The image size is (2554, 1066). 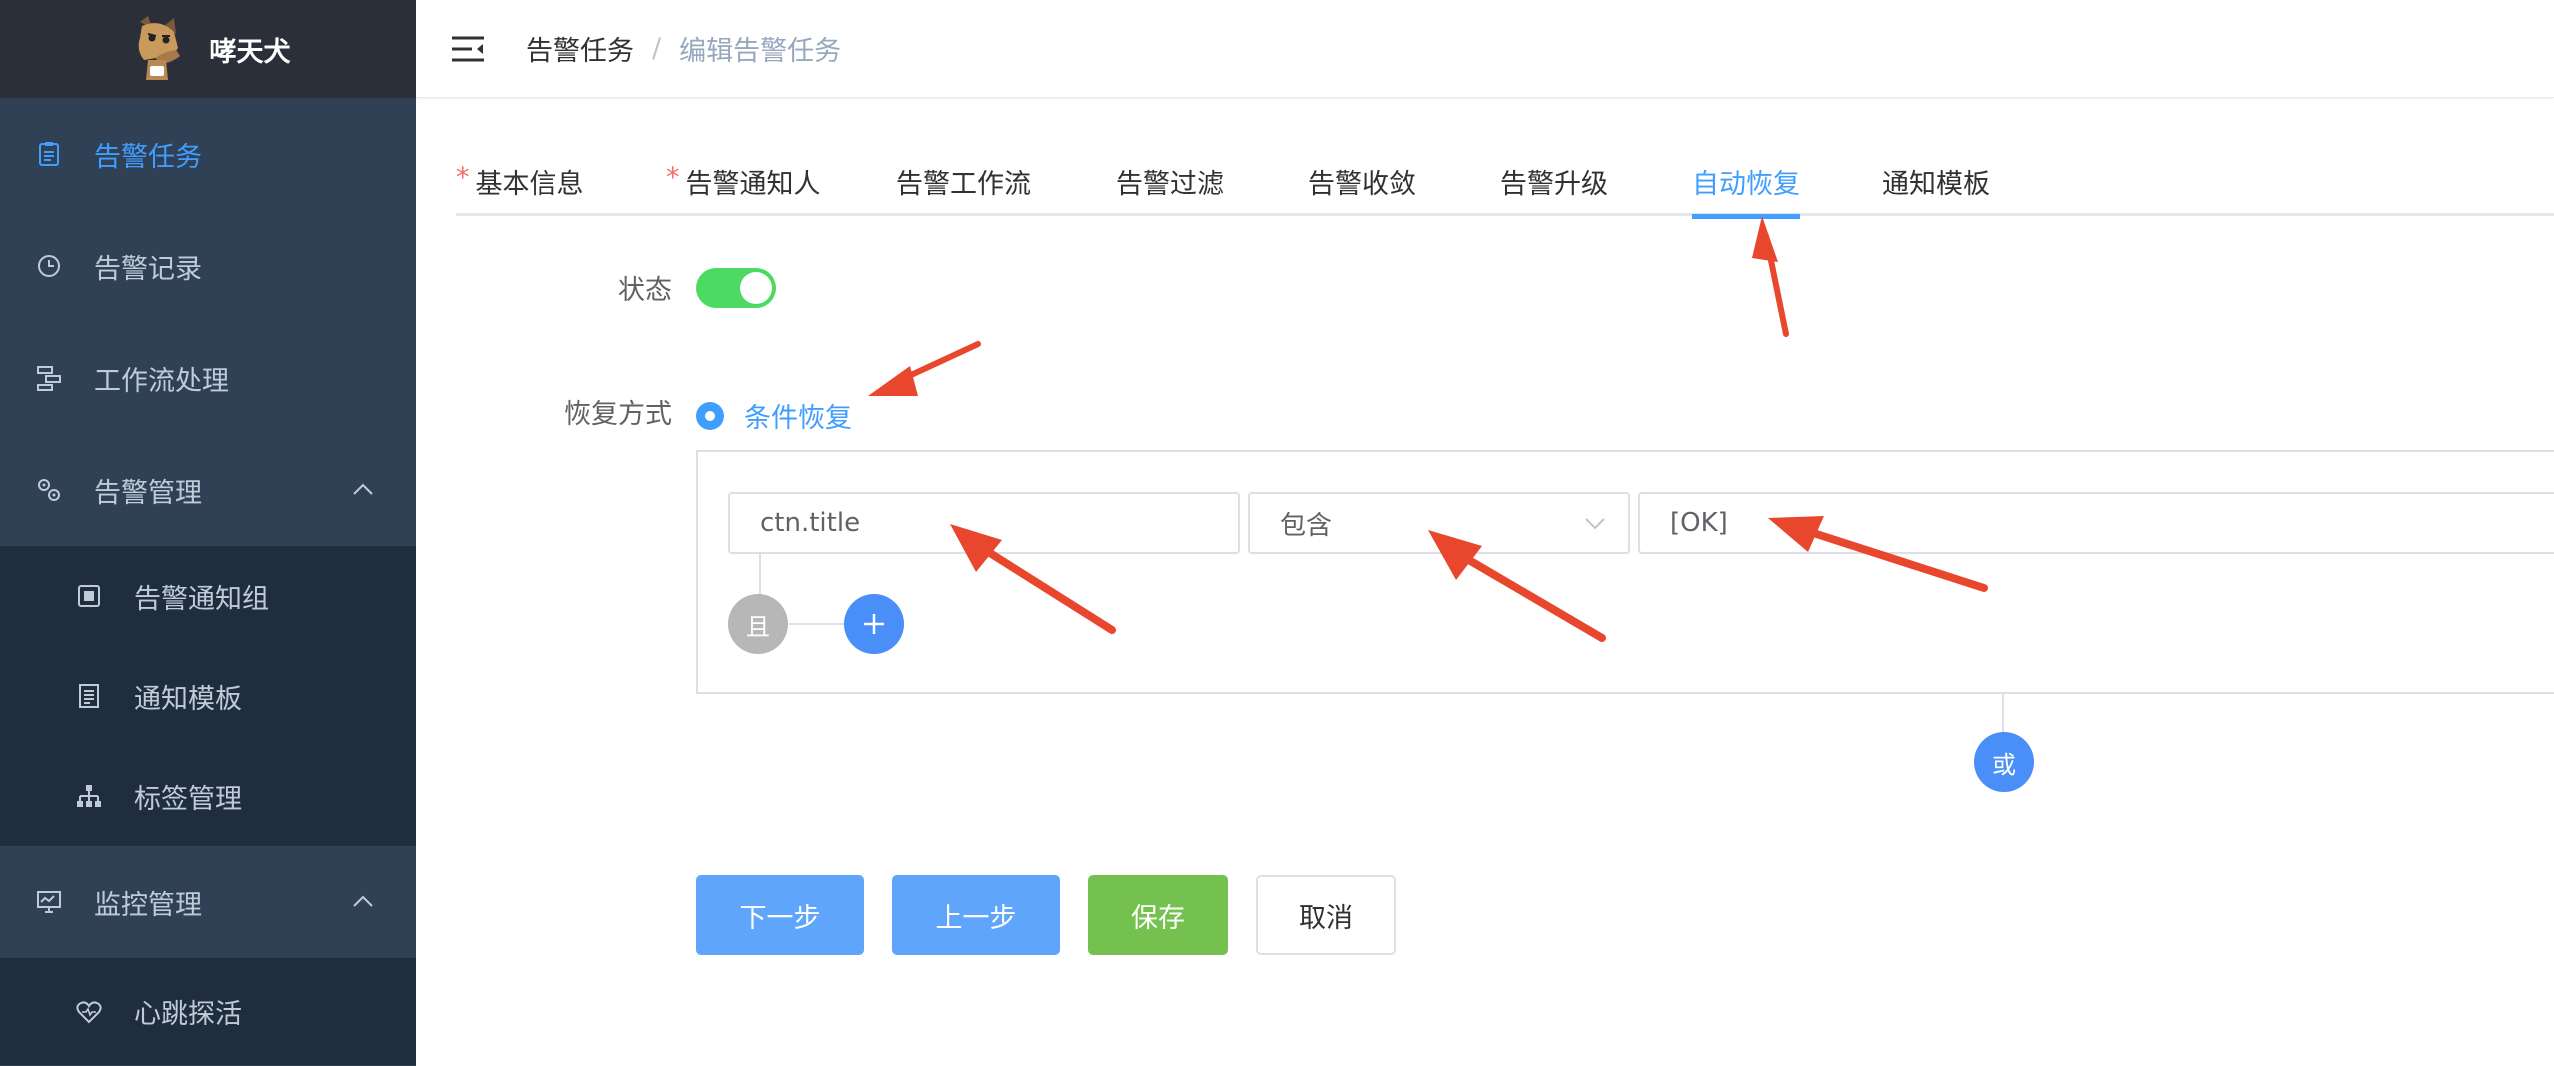 What do you see at coordinates (250, 52) in the screenshot?
I see `brand-name: 哮天犬` at bounding box center [250, 52].